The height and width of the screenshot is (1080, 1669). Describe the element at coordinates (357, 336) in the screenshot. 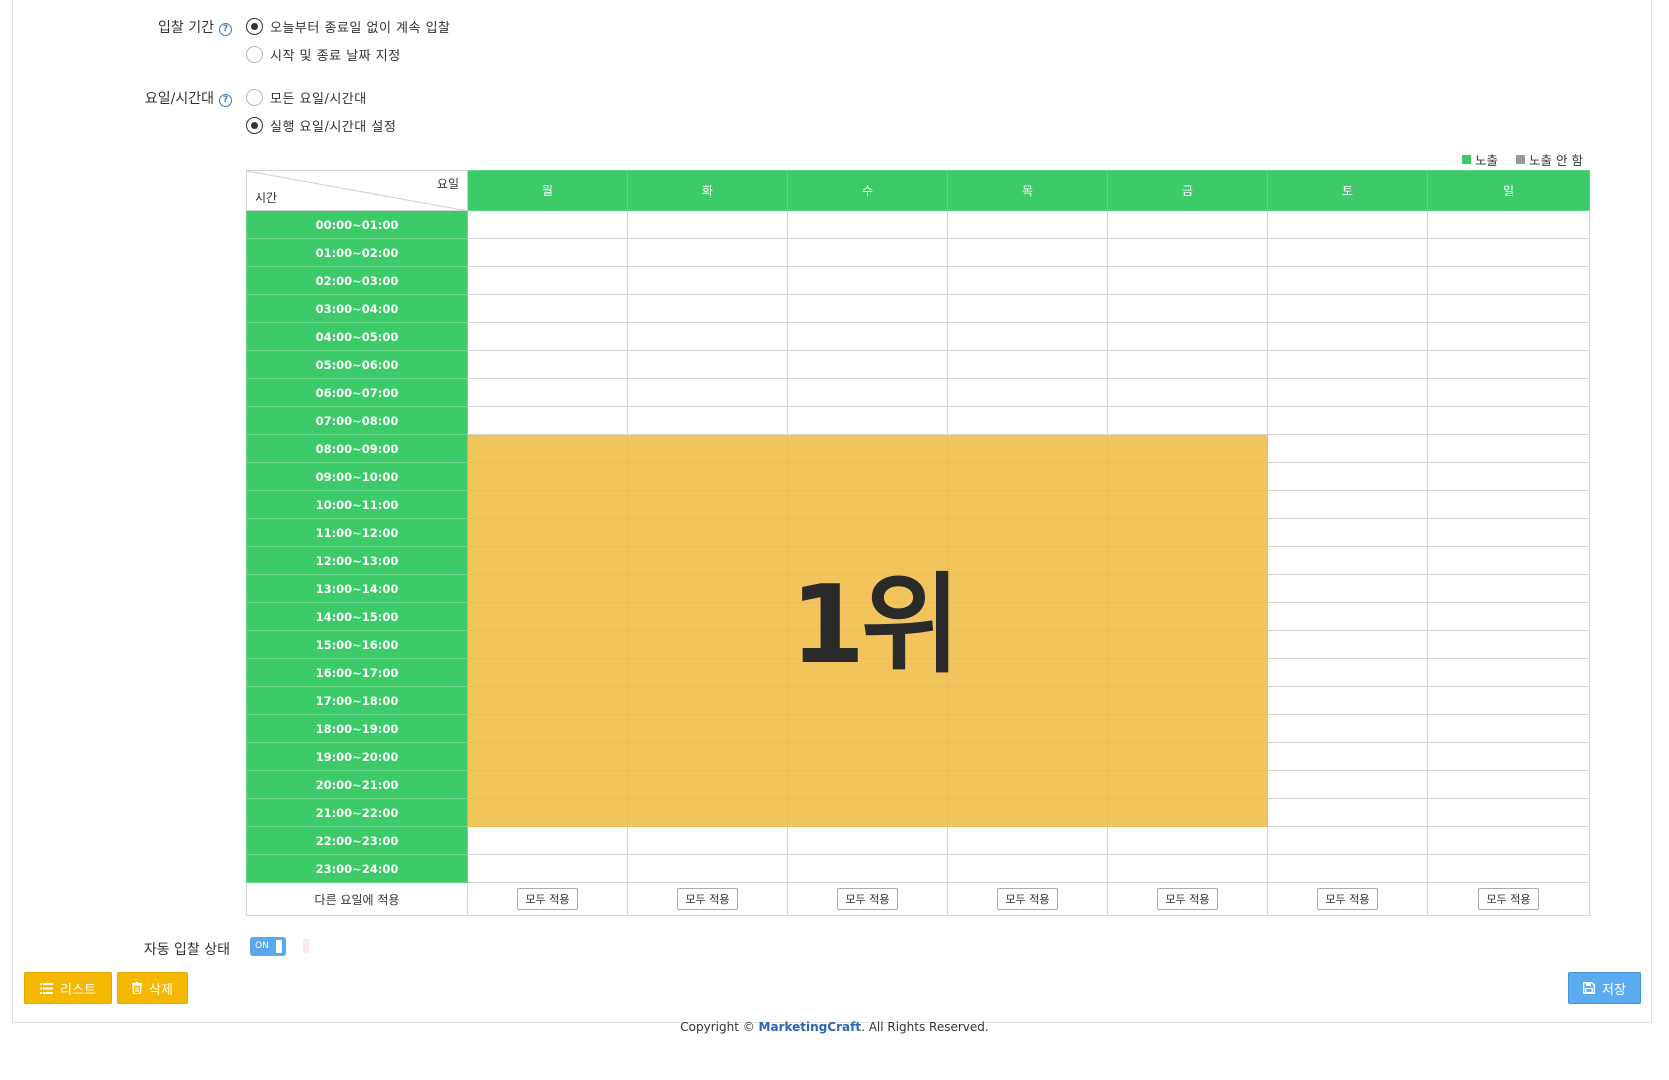

I see `time-label: 04:00~05:00` at that location.